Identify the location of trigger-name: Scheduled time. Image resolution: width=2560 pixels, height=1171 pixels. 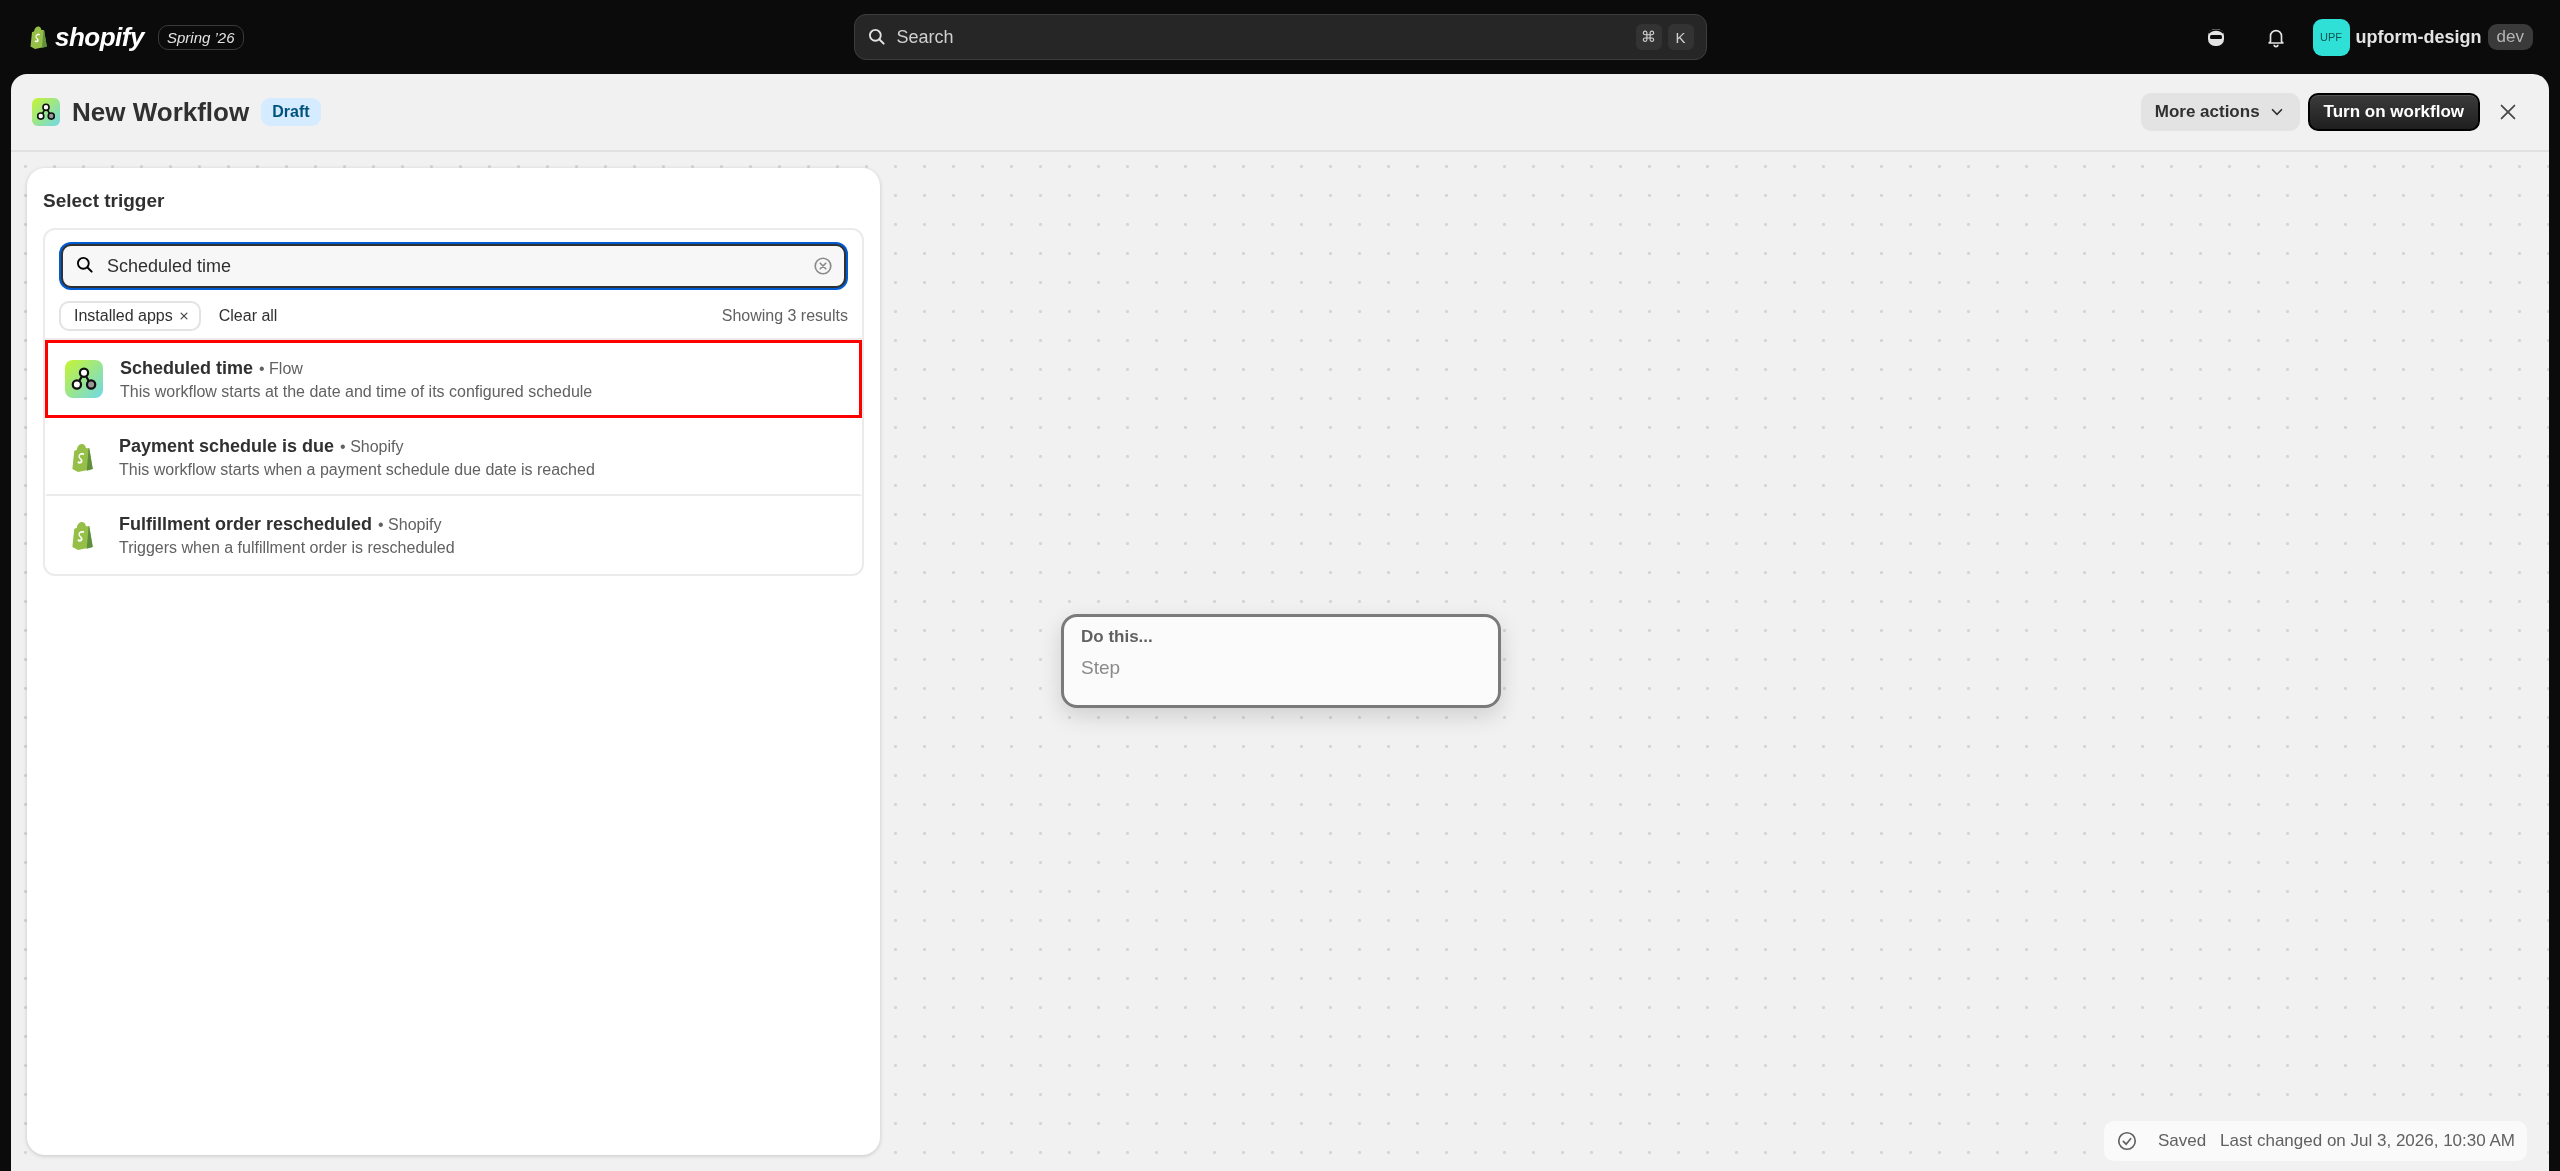
(187, 368).